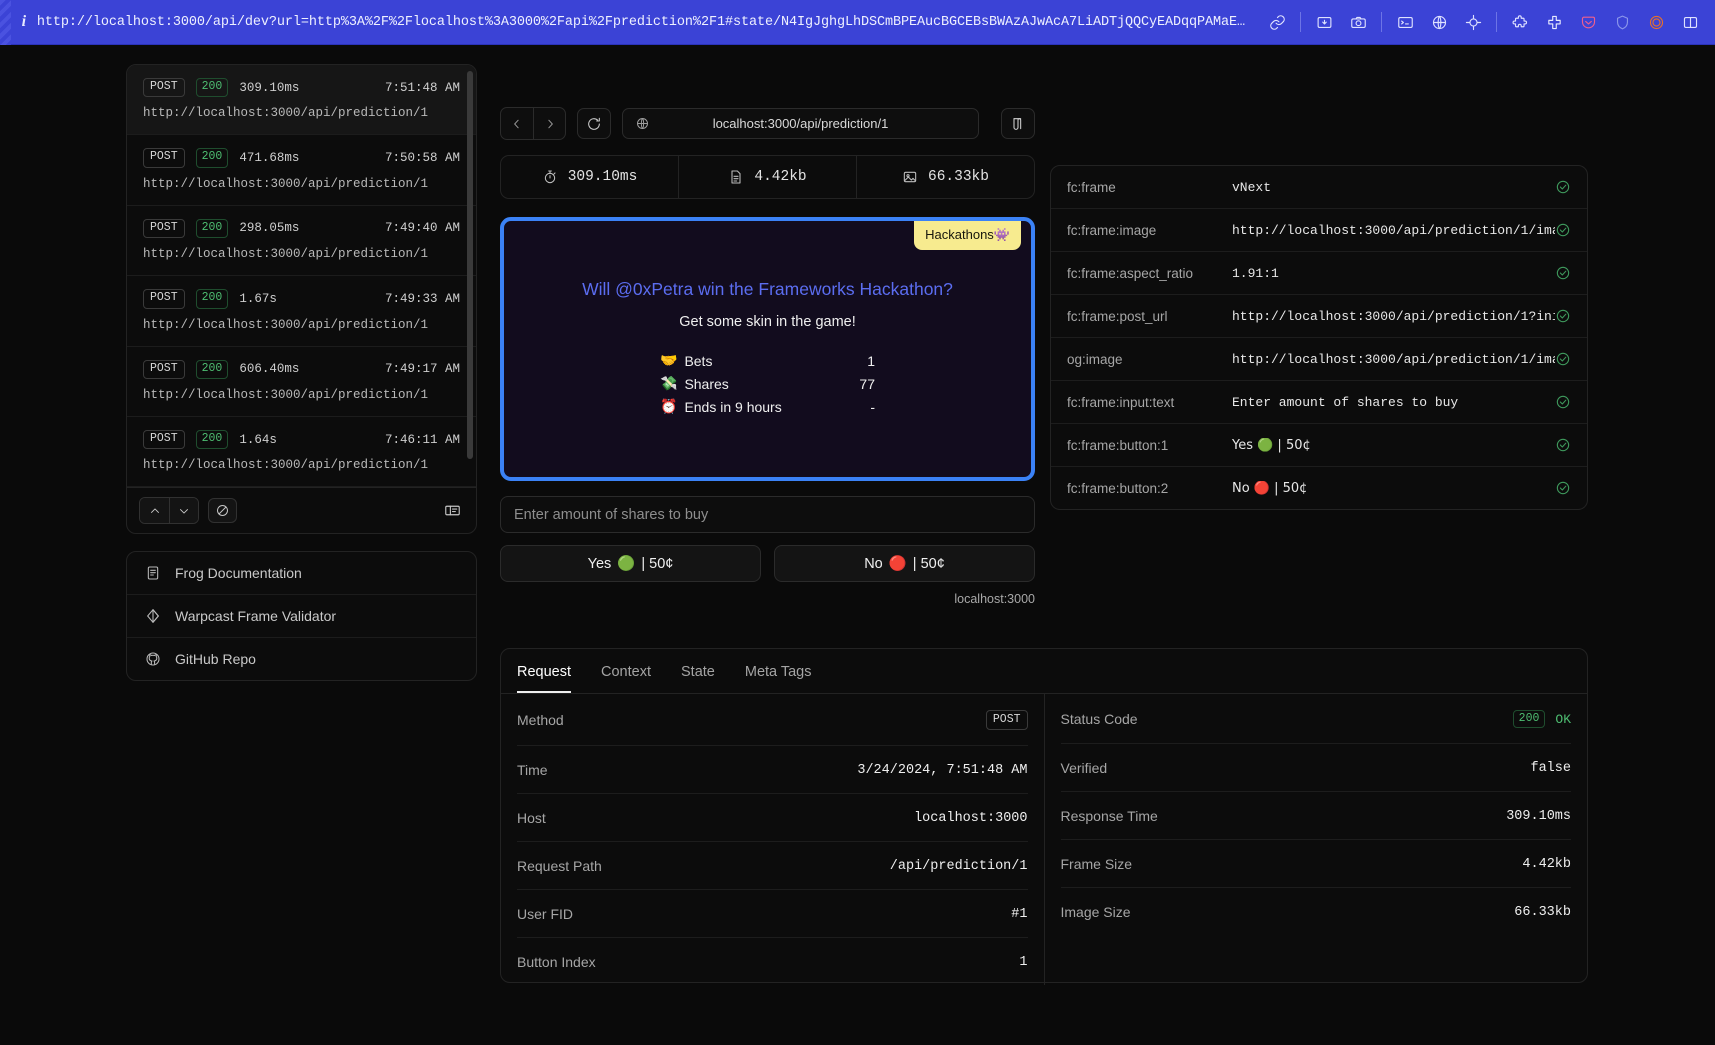  What do you see at coordinates (594, 123) in the screenshot?
I see `refresh-button` at bounding box center [594, 123].